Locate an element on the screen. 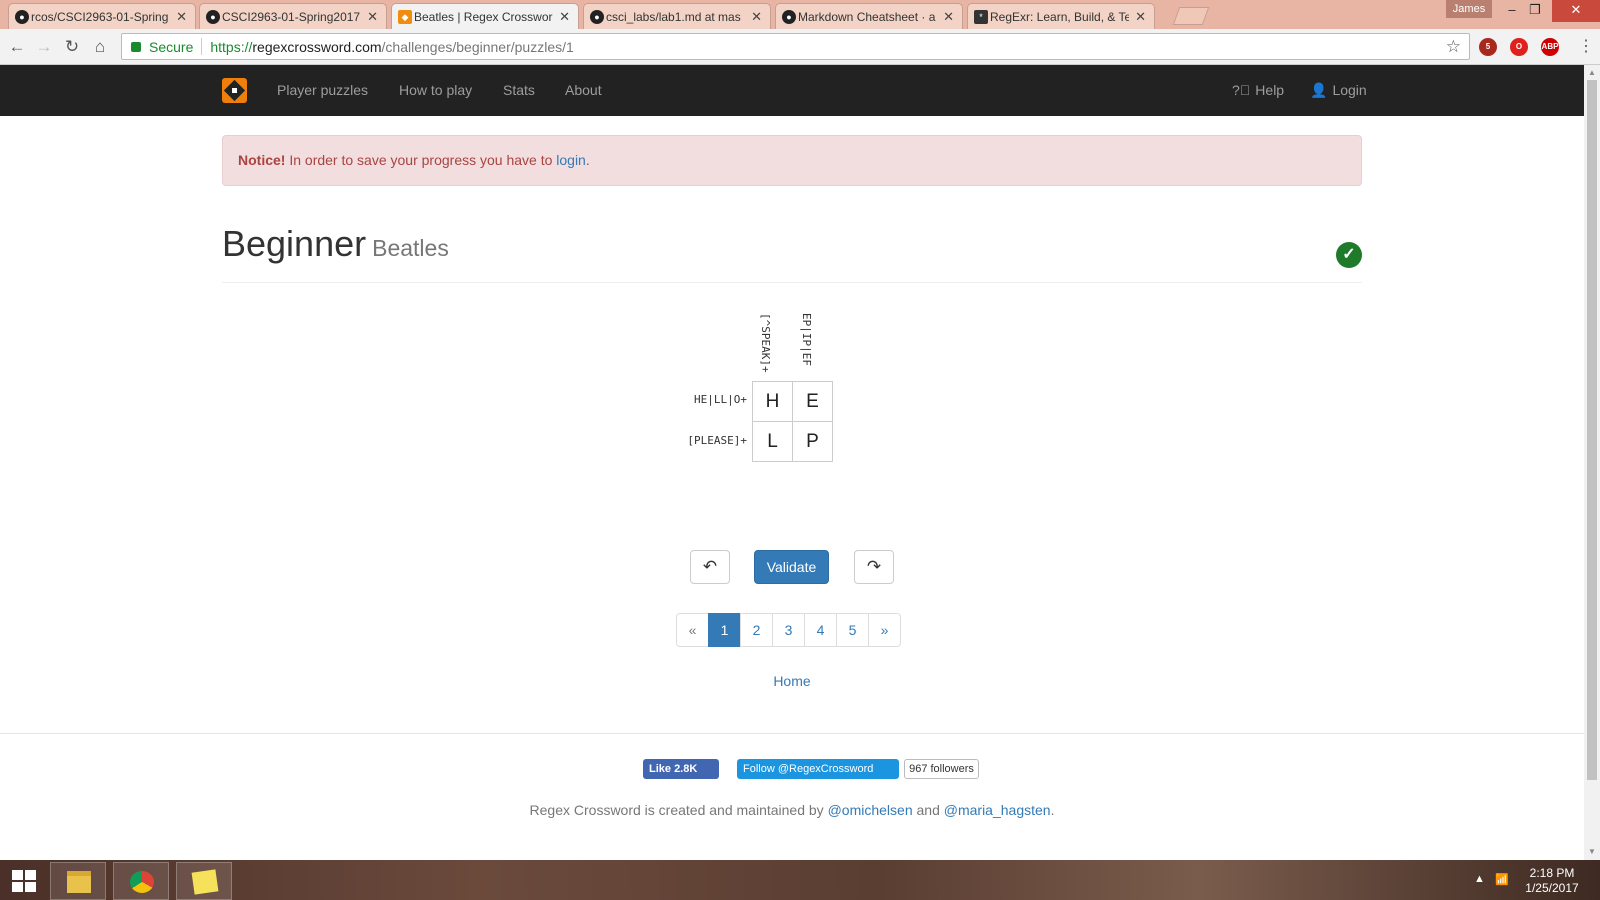 Image resolution: width=1600 pixels, height=900 pixels. tab-title: Markdown Cheatsheet · a is located at coordinates (867, 16).